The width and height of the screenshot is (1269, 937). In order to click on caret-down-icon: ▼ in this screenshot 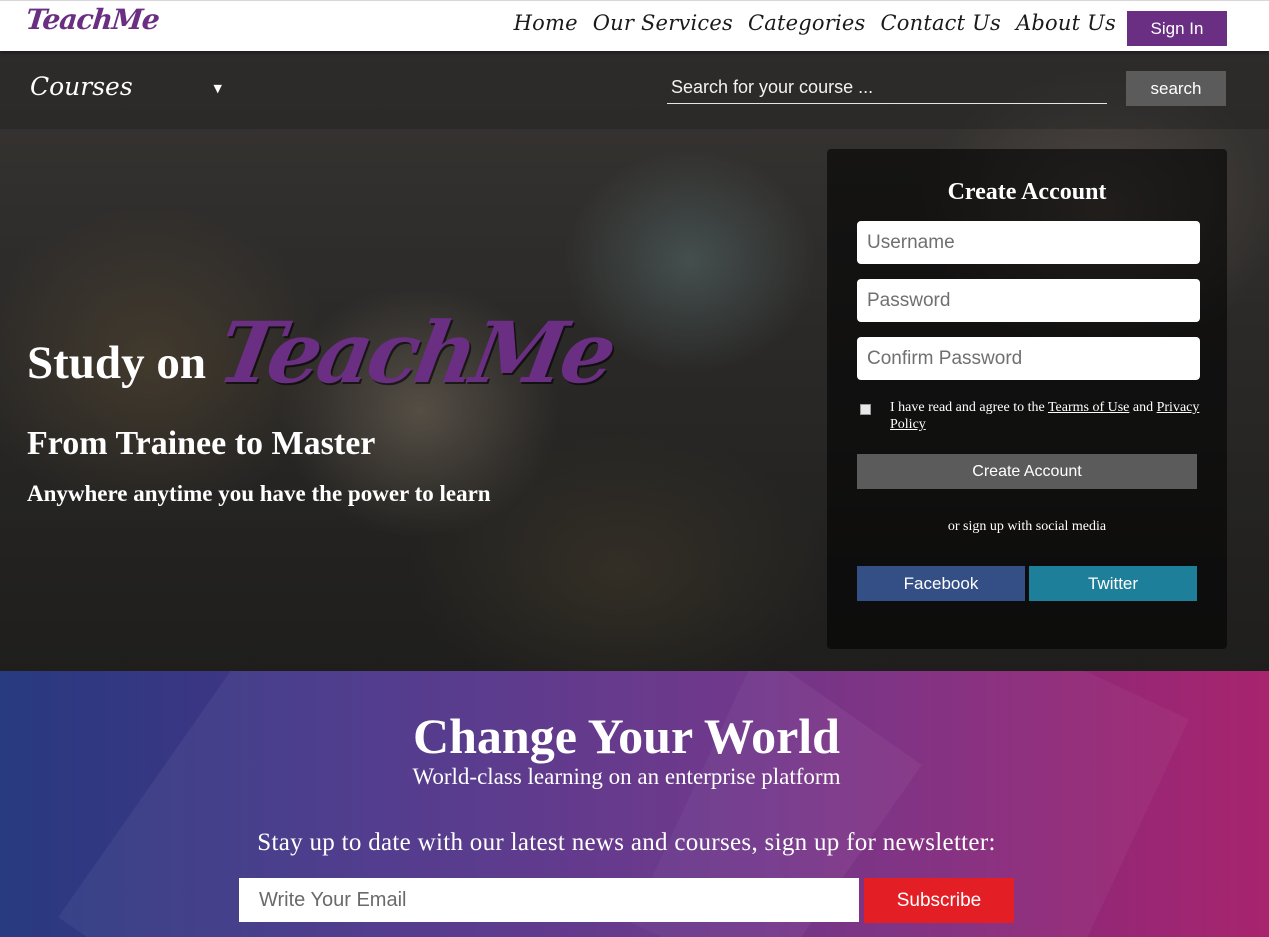, I will do `click(217, 88)`.